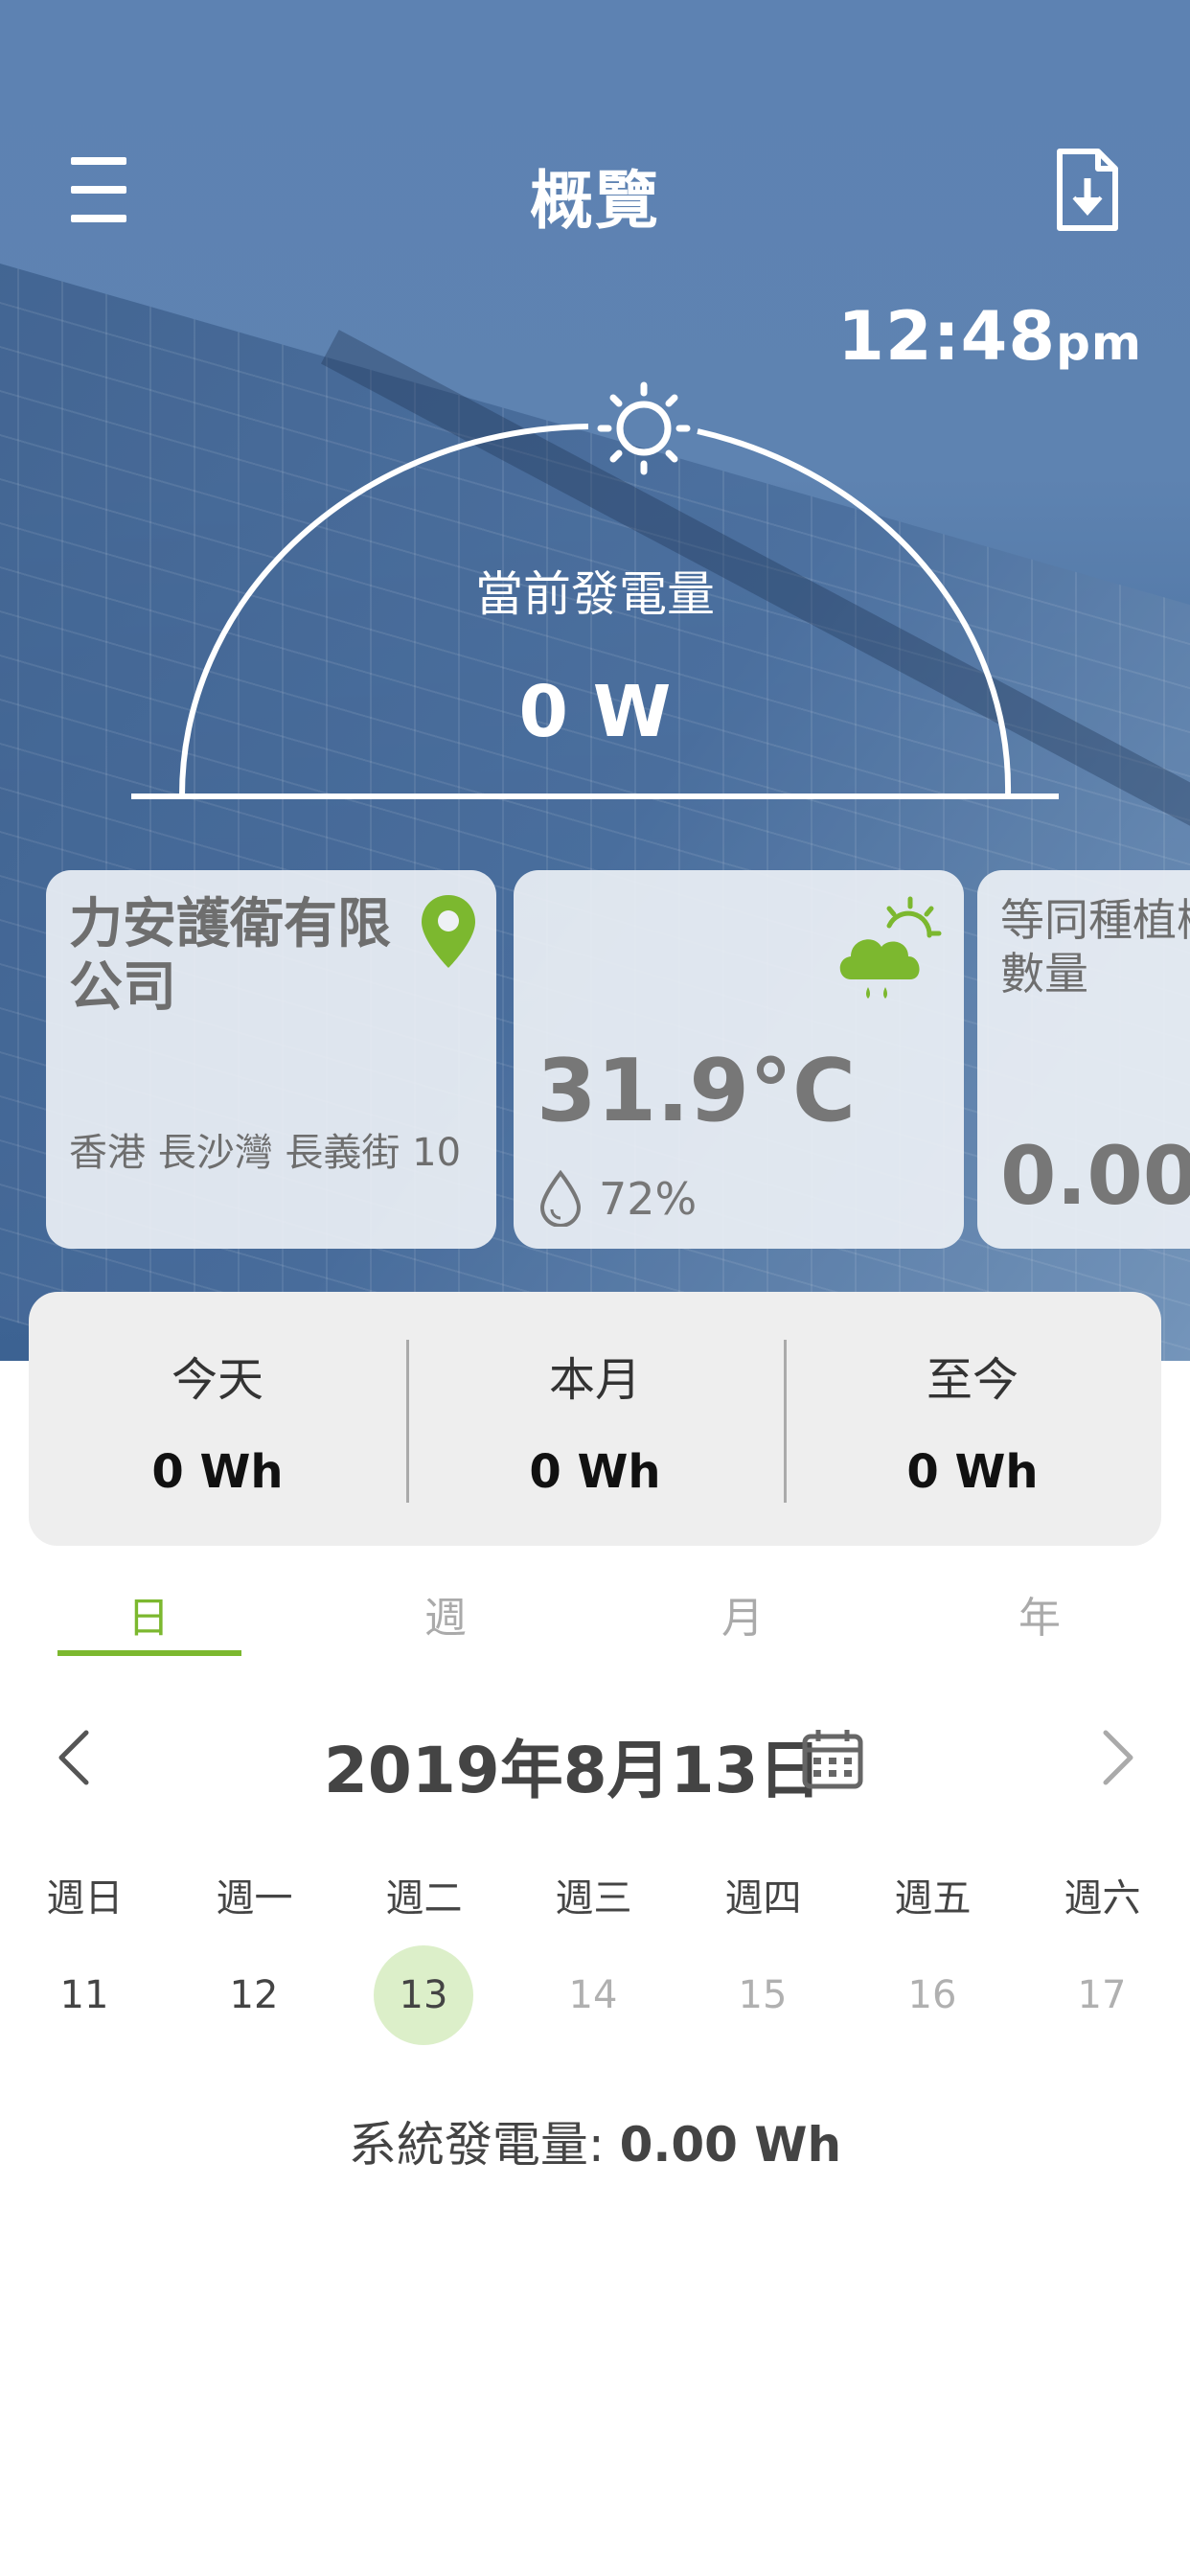  What do you see at coordinates (271, 1059) in the screenshot?
I see `site-card: 力安護衛有限公司 香港 長沙灣 長義街 10` at bounding box center [271, 1059].